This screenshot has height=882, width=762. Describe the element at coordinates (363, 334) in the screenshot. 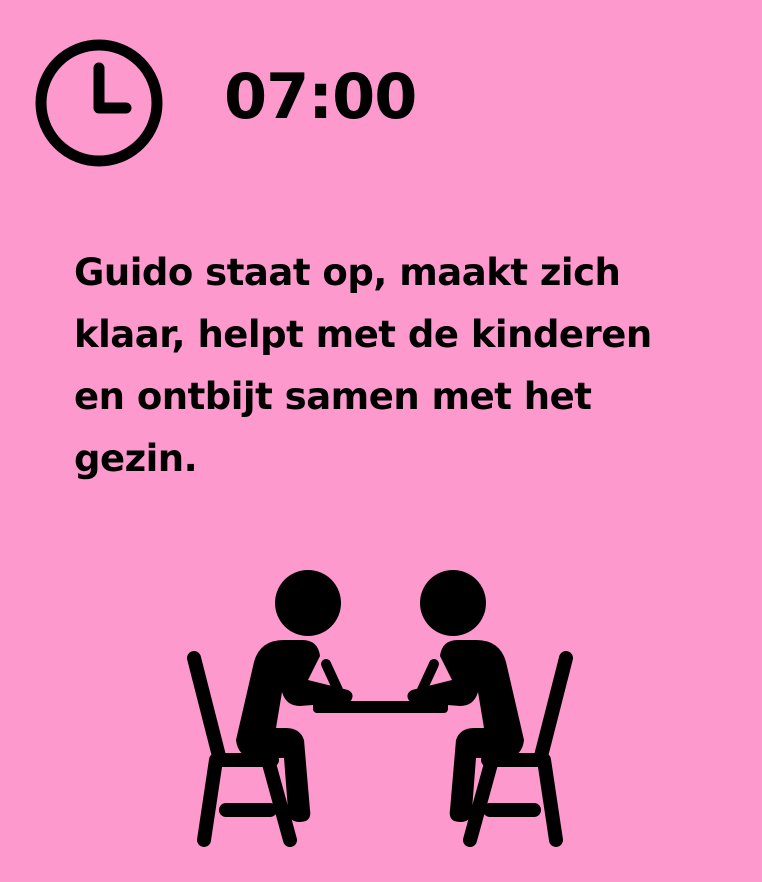

I see `description-line: klaar, helpt met de kinderen` at that location.